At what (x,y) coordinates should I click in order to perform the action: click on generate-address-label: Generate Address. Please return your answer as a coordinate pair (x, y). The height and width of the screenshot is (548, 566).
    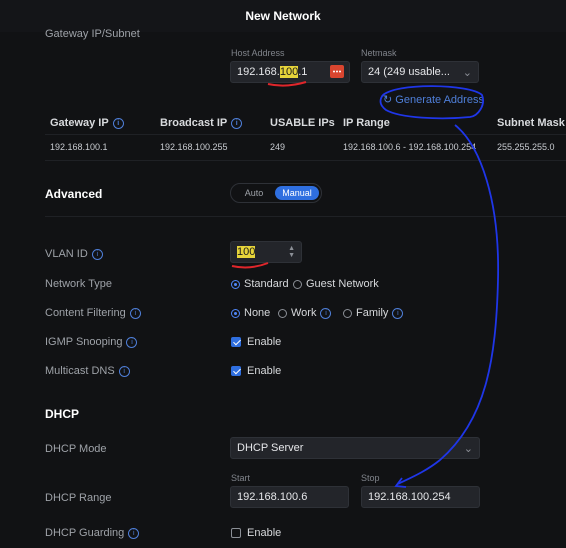
    Looking at the image, I should click on (439, 100).